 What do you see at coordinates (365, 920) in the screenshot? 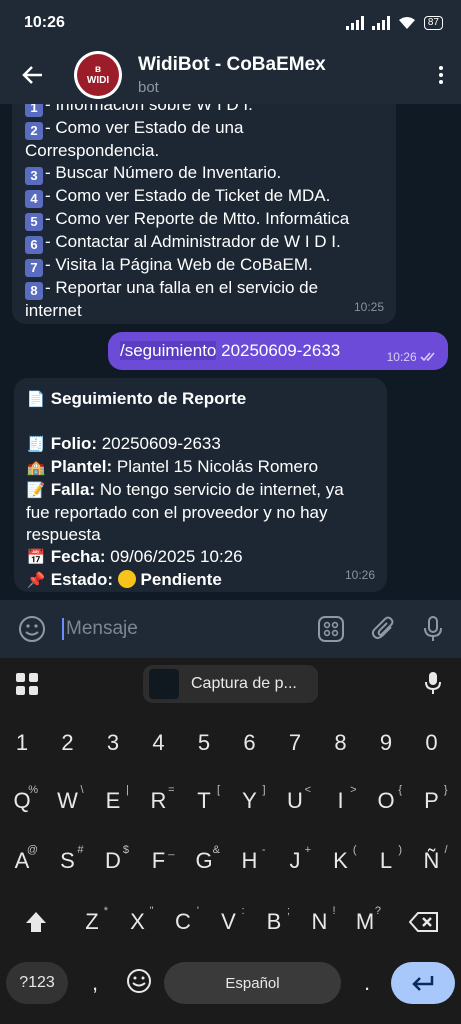
I see `key-m: M?` at bounding box center [365, 920].